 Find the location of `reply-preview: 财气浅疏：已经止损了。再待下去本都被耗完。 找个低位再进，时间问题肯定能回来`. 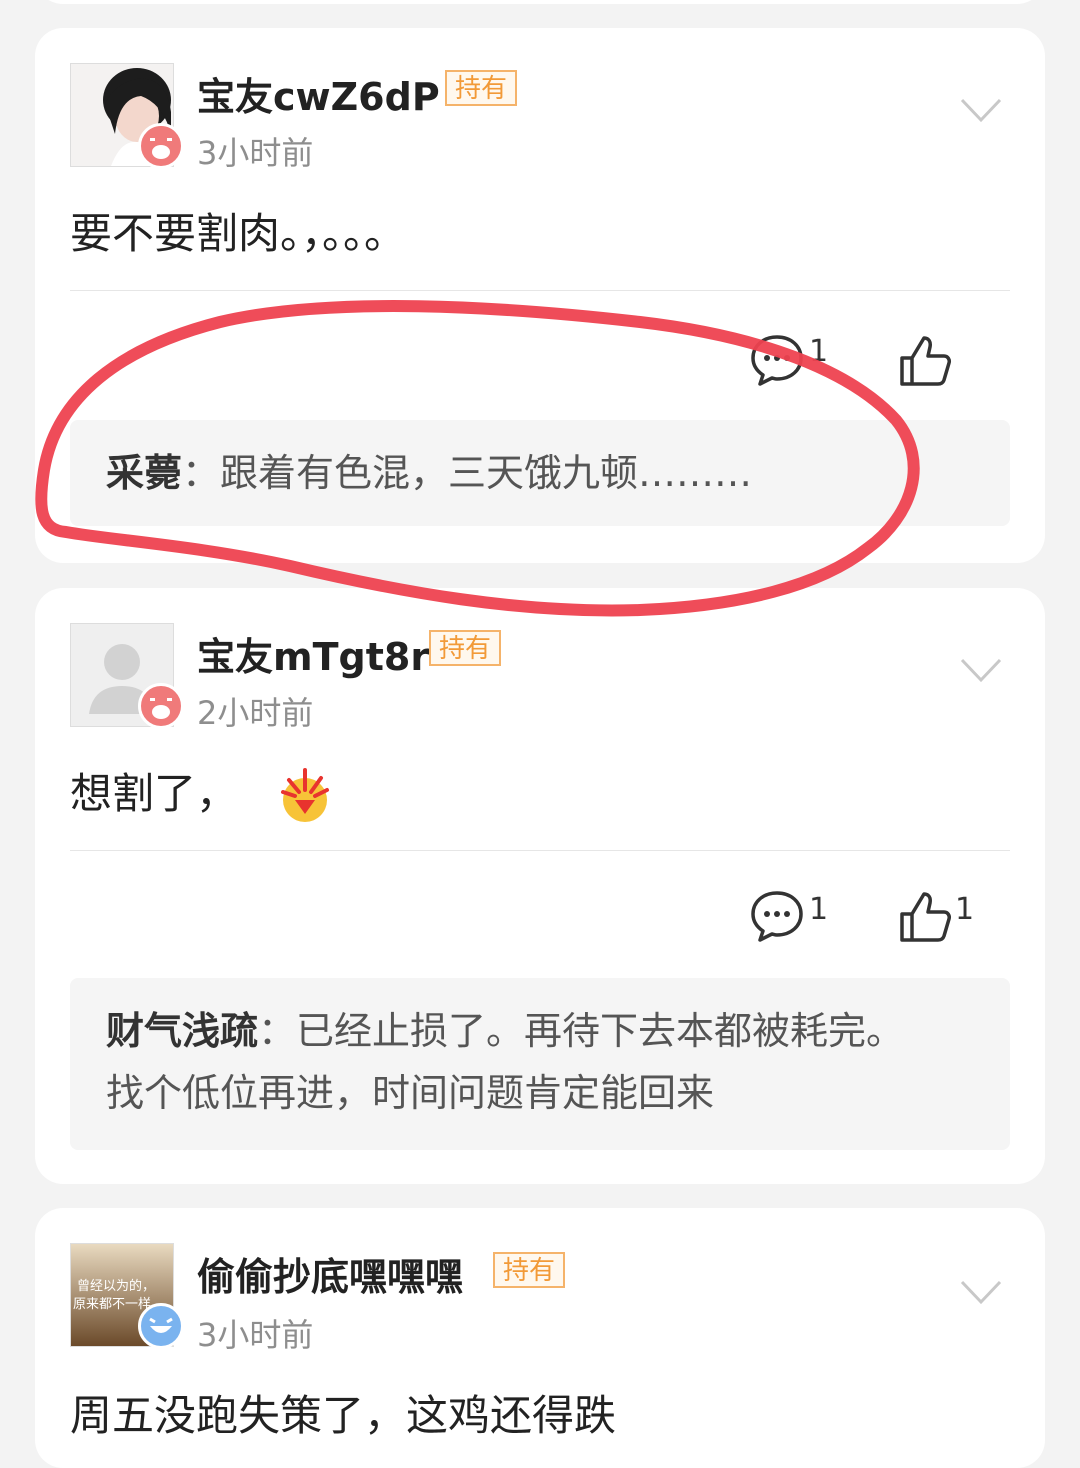

reply-preview: 财气浅疏：已经止损了。再待下去本都被耗完。 找个低位再进，时间问题肯定能回来 is located at coordinates (540, 1064).